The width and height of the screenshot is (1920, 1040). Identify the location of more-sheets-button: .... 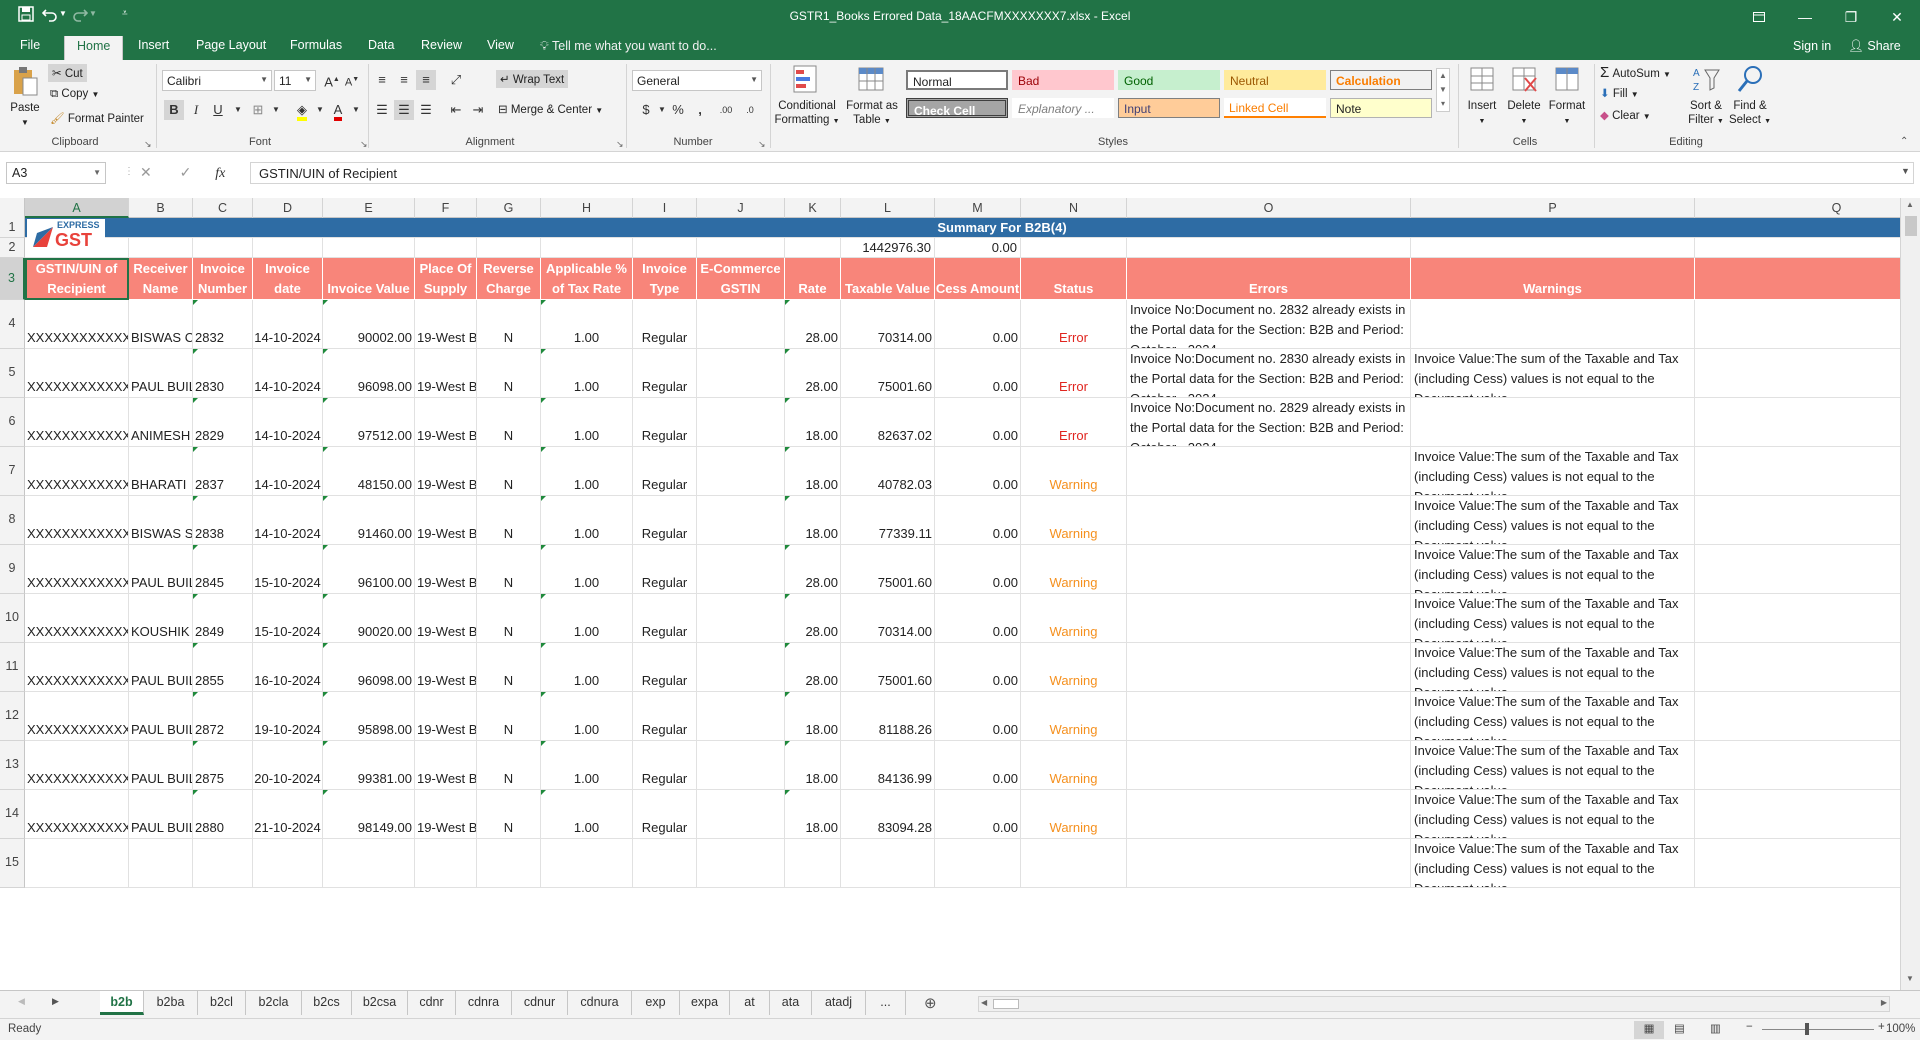
(886, 1003).